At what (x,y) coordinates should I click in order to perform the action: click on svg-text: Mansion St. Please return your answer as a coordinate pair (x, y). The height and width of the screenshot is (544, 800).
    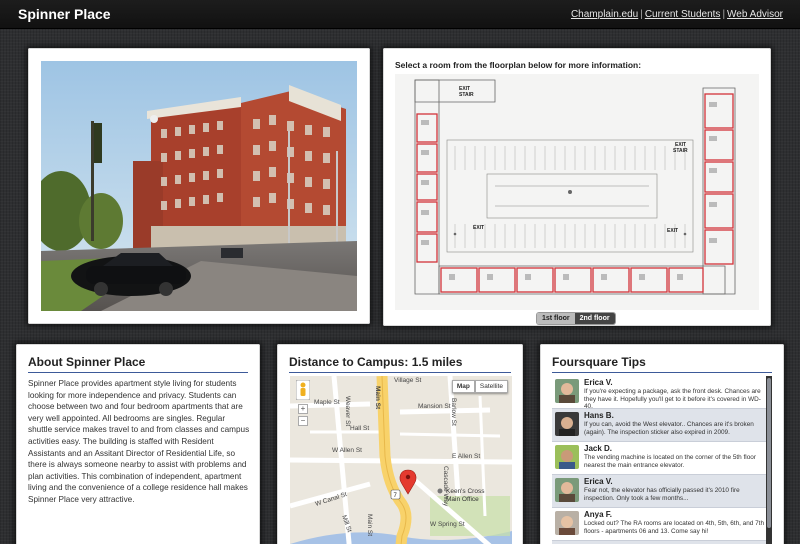
    Looking at the image, I should click on (434, 406).